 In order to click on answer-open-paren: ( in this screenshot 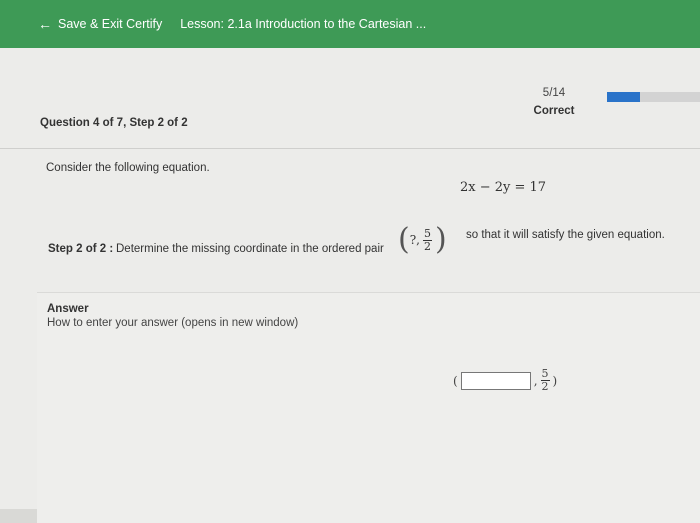, I will do `click(455, 380)`.